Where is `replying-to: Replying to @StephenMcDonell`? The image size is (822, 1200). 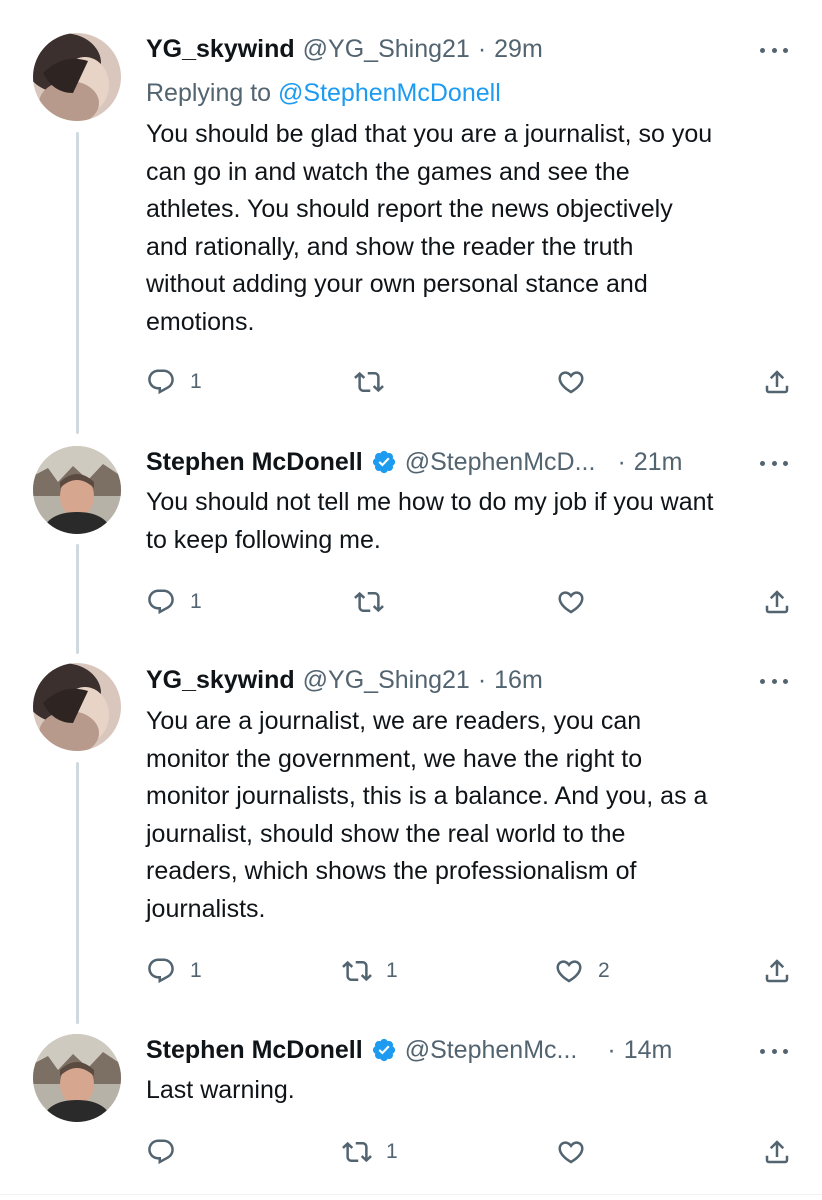 replying-to: Replying to @StephenMcDonell is located at coordinates (323, 93).